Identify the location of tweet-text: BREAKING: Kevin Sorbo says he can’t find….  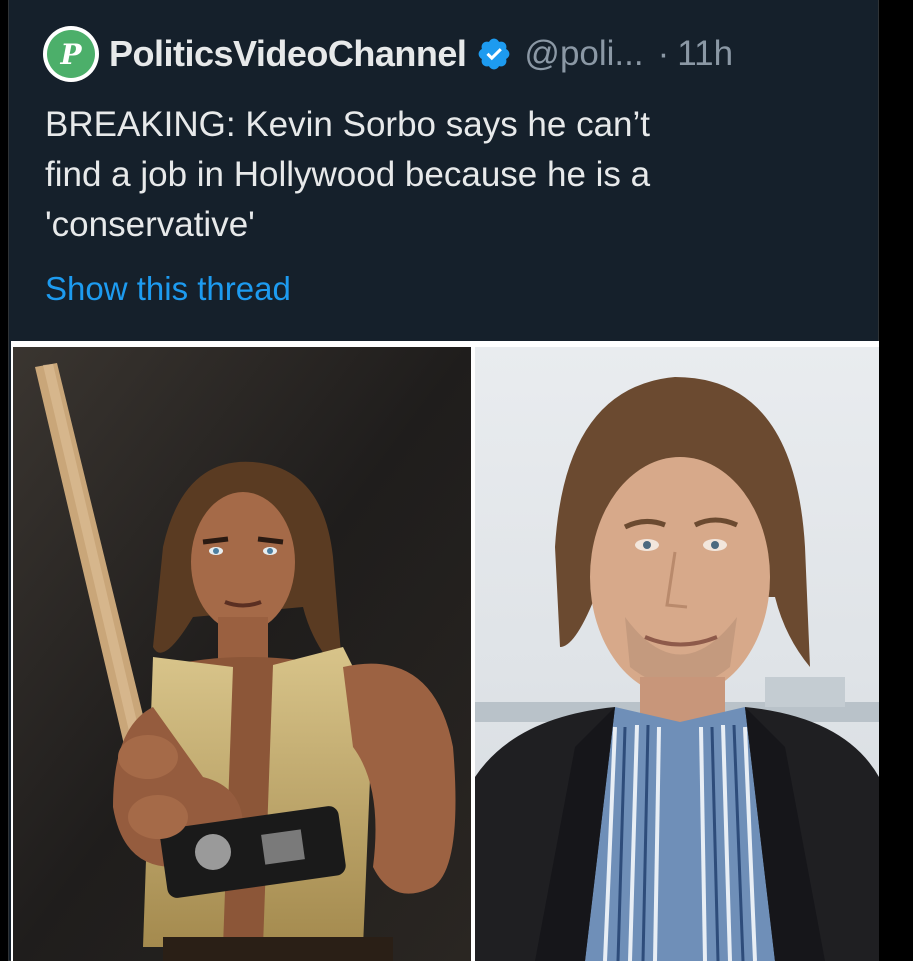
(348, 174).